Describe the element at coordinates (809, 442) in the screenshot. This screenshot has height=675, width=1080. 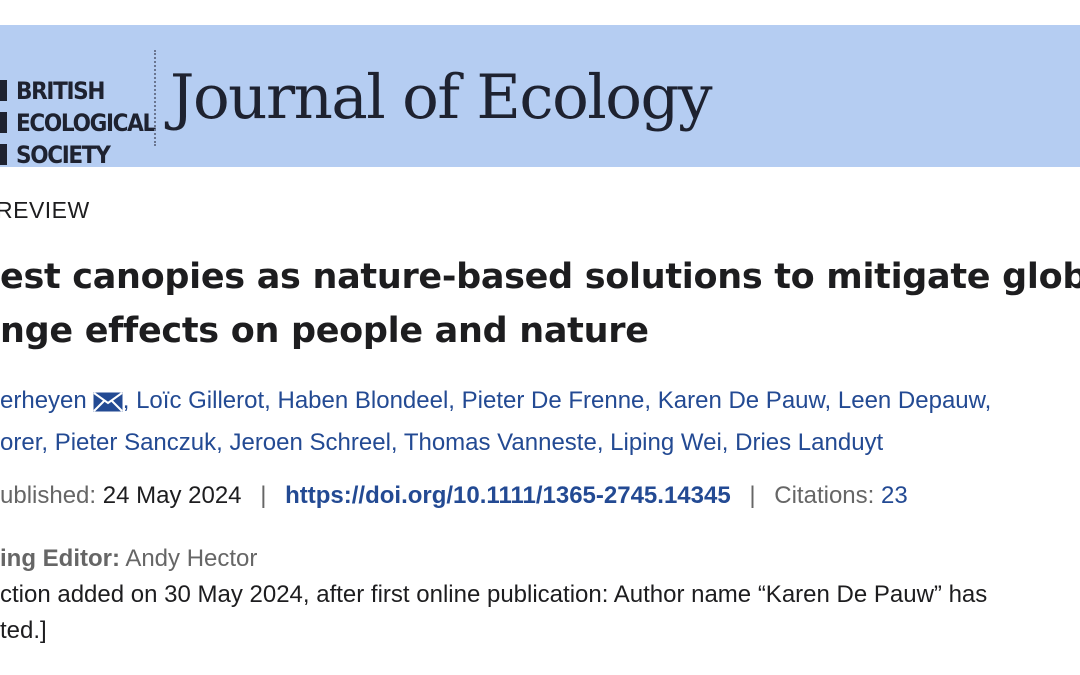
I see `author-link: Dries Landuyt` at that location.